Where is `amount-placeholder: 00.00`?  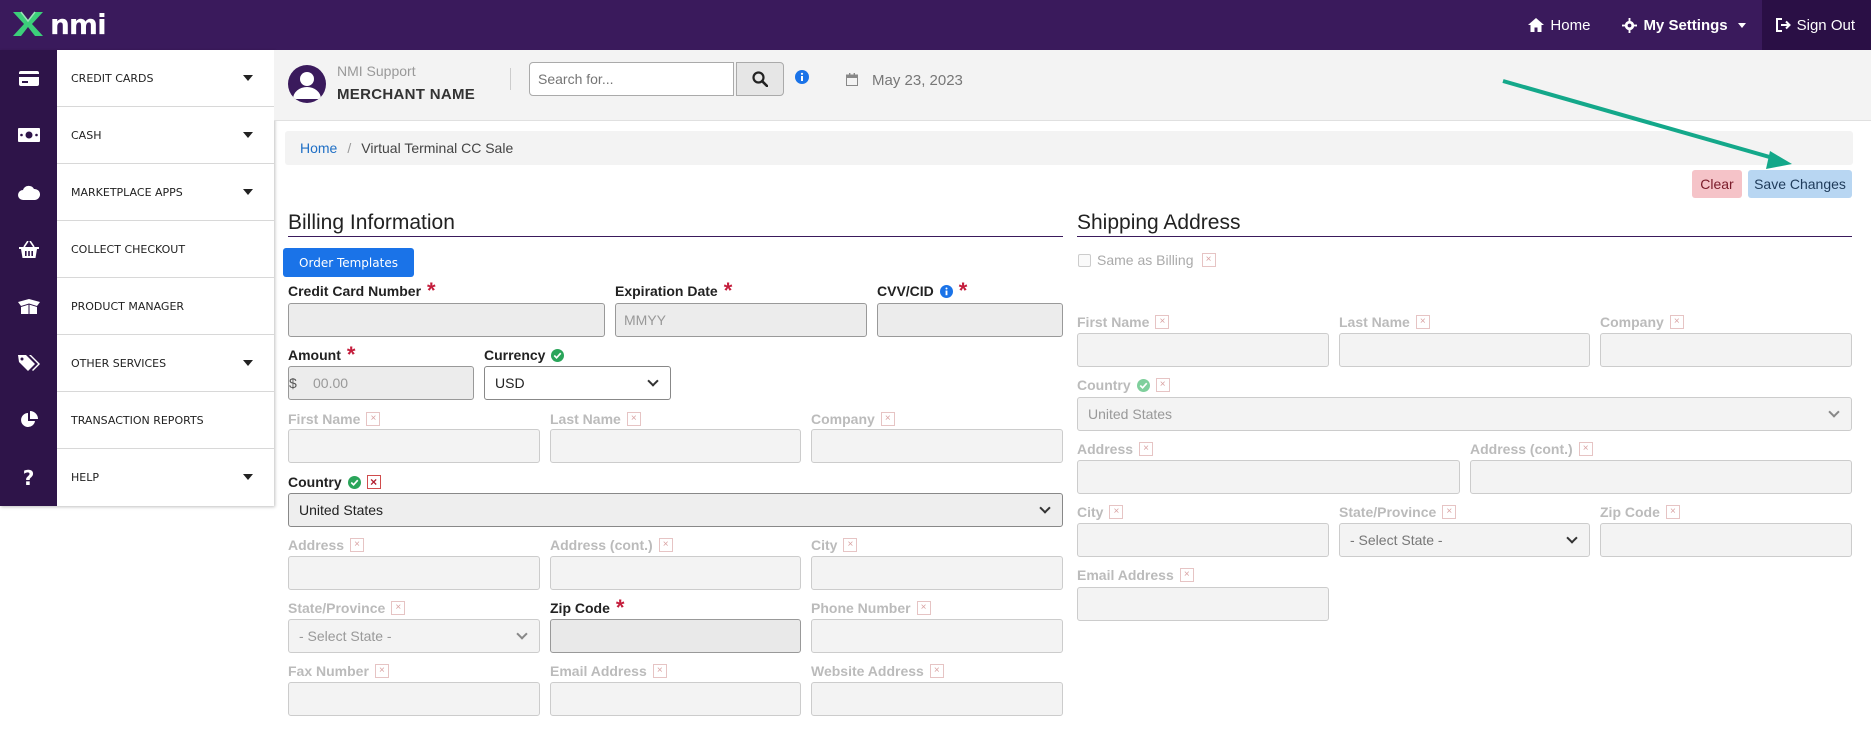
amount-placeholder: 00.00 is located at coordinates (331, 383).